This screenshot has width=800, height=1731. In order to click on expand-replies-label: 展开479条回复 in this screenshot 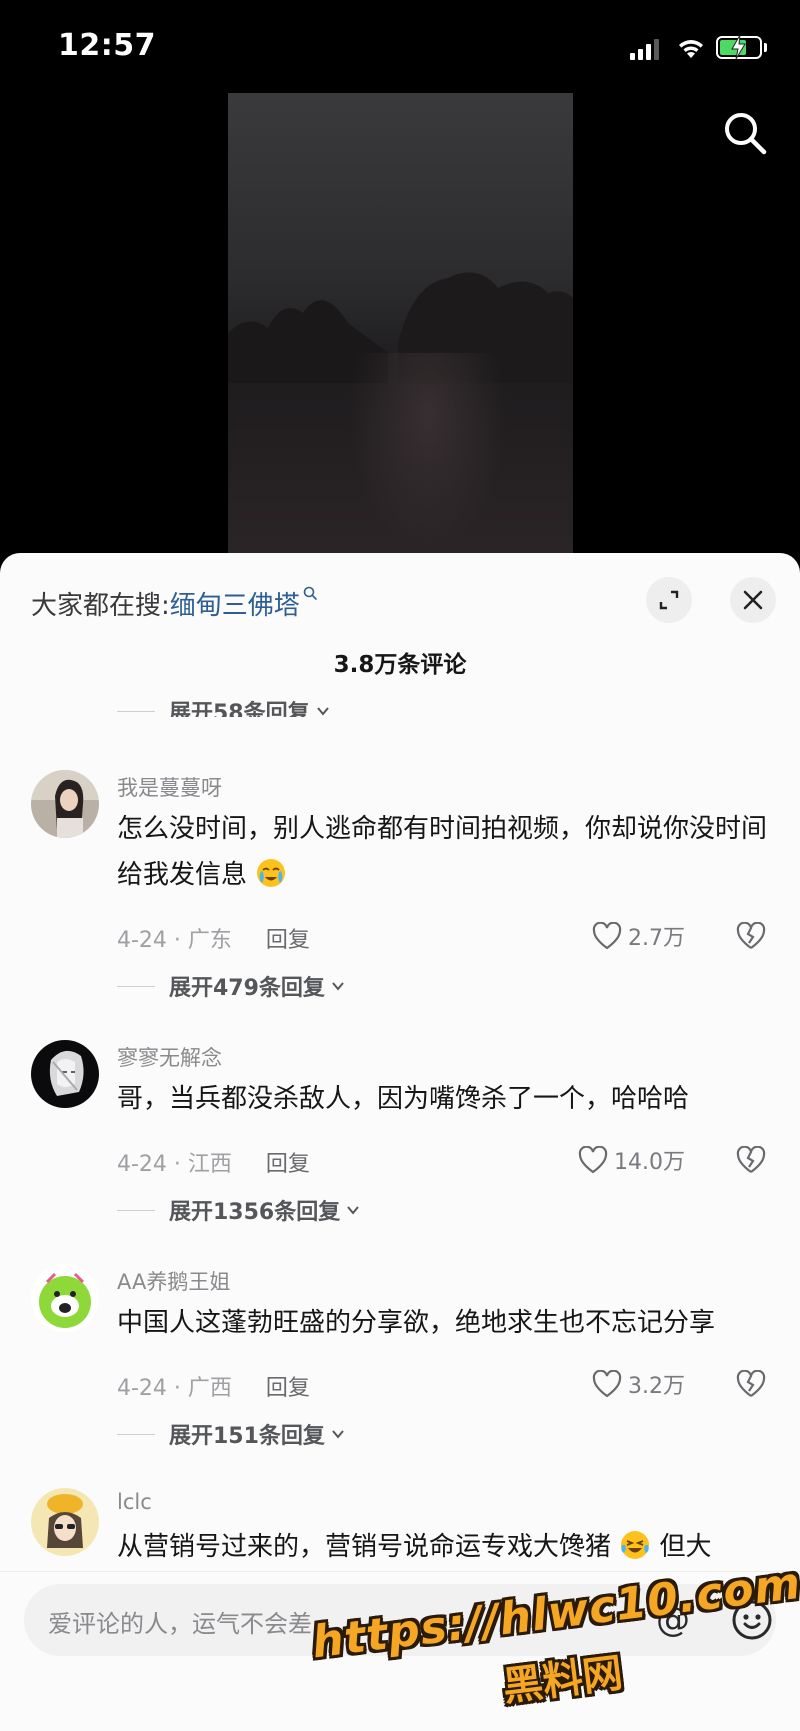, I will do `click(247, 988)`.